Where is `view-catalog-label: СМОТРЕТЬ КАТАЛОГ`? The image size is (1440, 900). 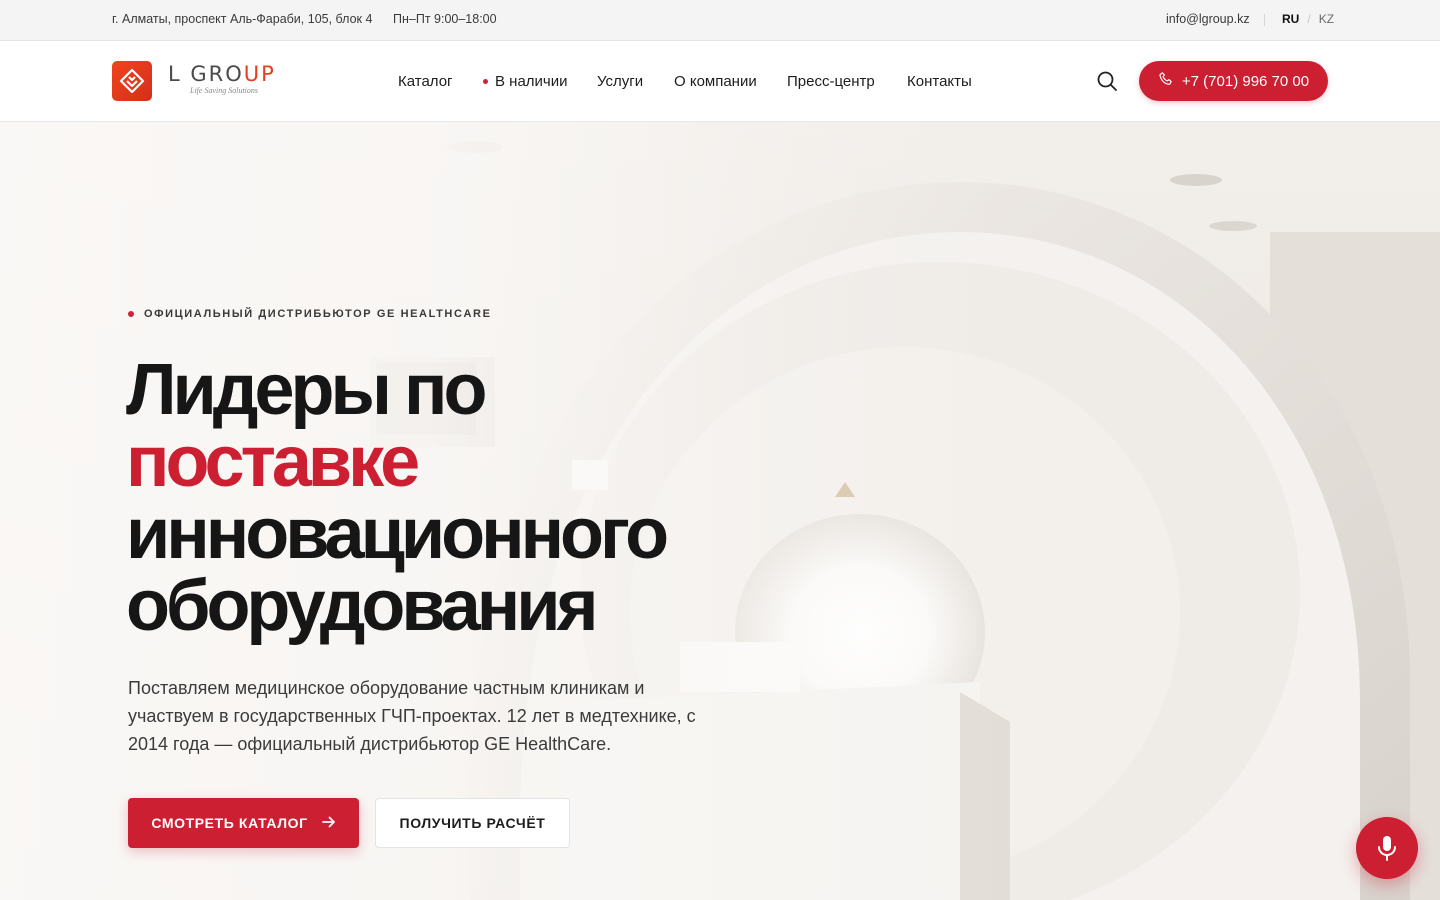
view-catalog-label: СМОТРЕТЬ КАТАЛОГ is located at coordinates (229, 823).